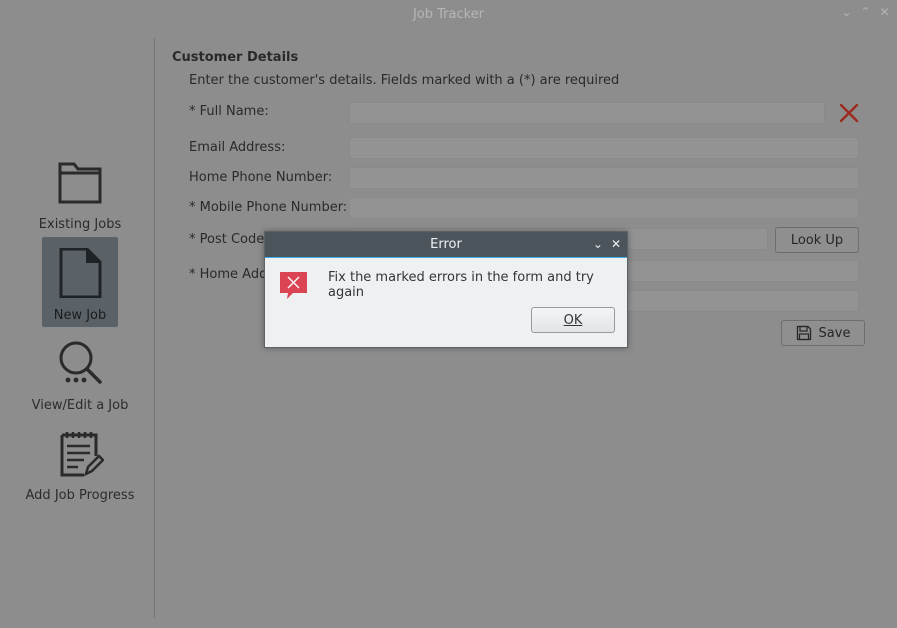 Image resolution: width=897 pixels, height=628 pixels. Describe the element at coordinates (293, 285) in the screenshot. I see `error-icon` at that location.